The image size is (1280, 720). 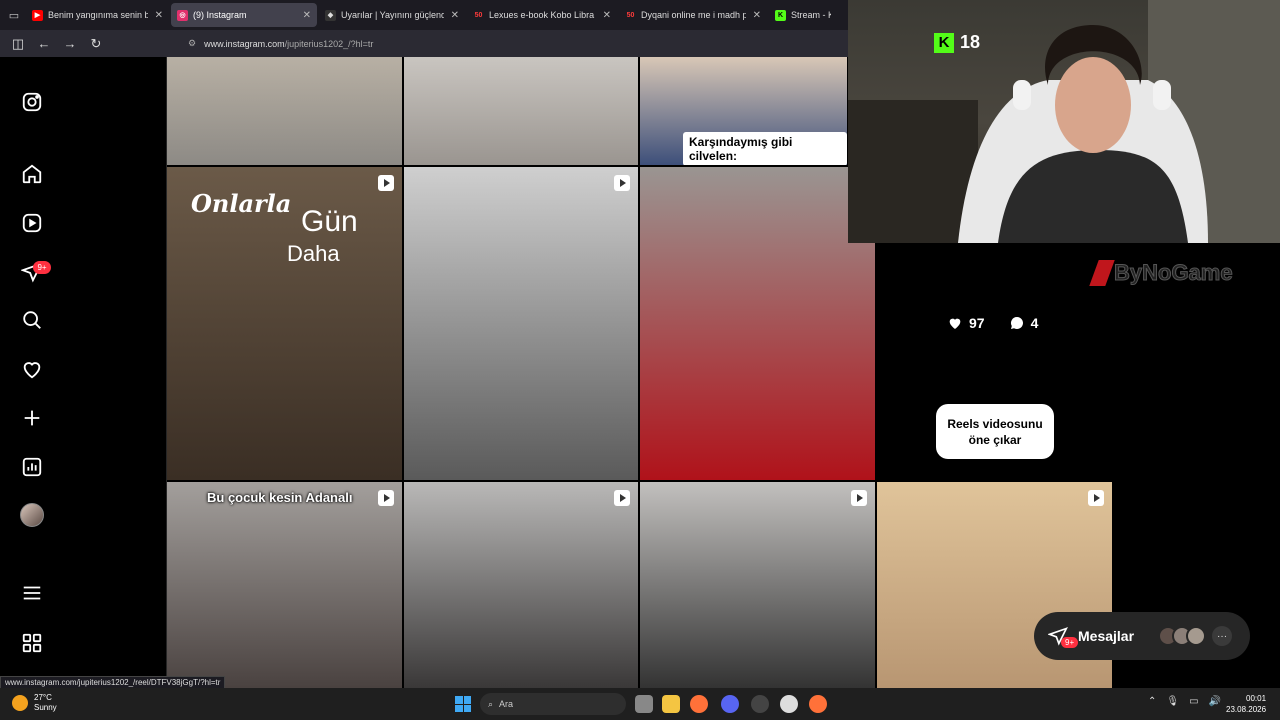 What do you see at coordinates (957, 42) in the screenshot?
I see `kick-viewer-counter: K 18` at bounding box center [957, 42].